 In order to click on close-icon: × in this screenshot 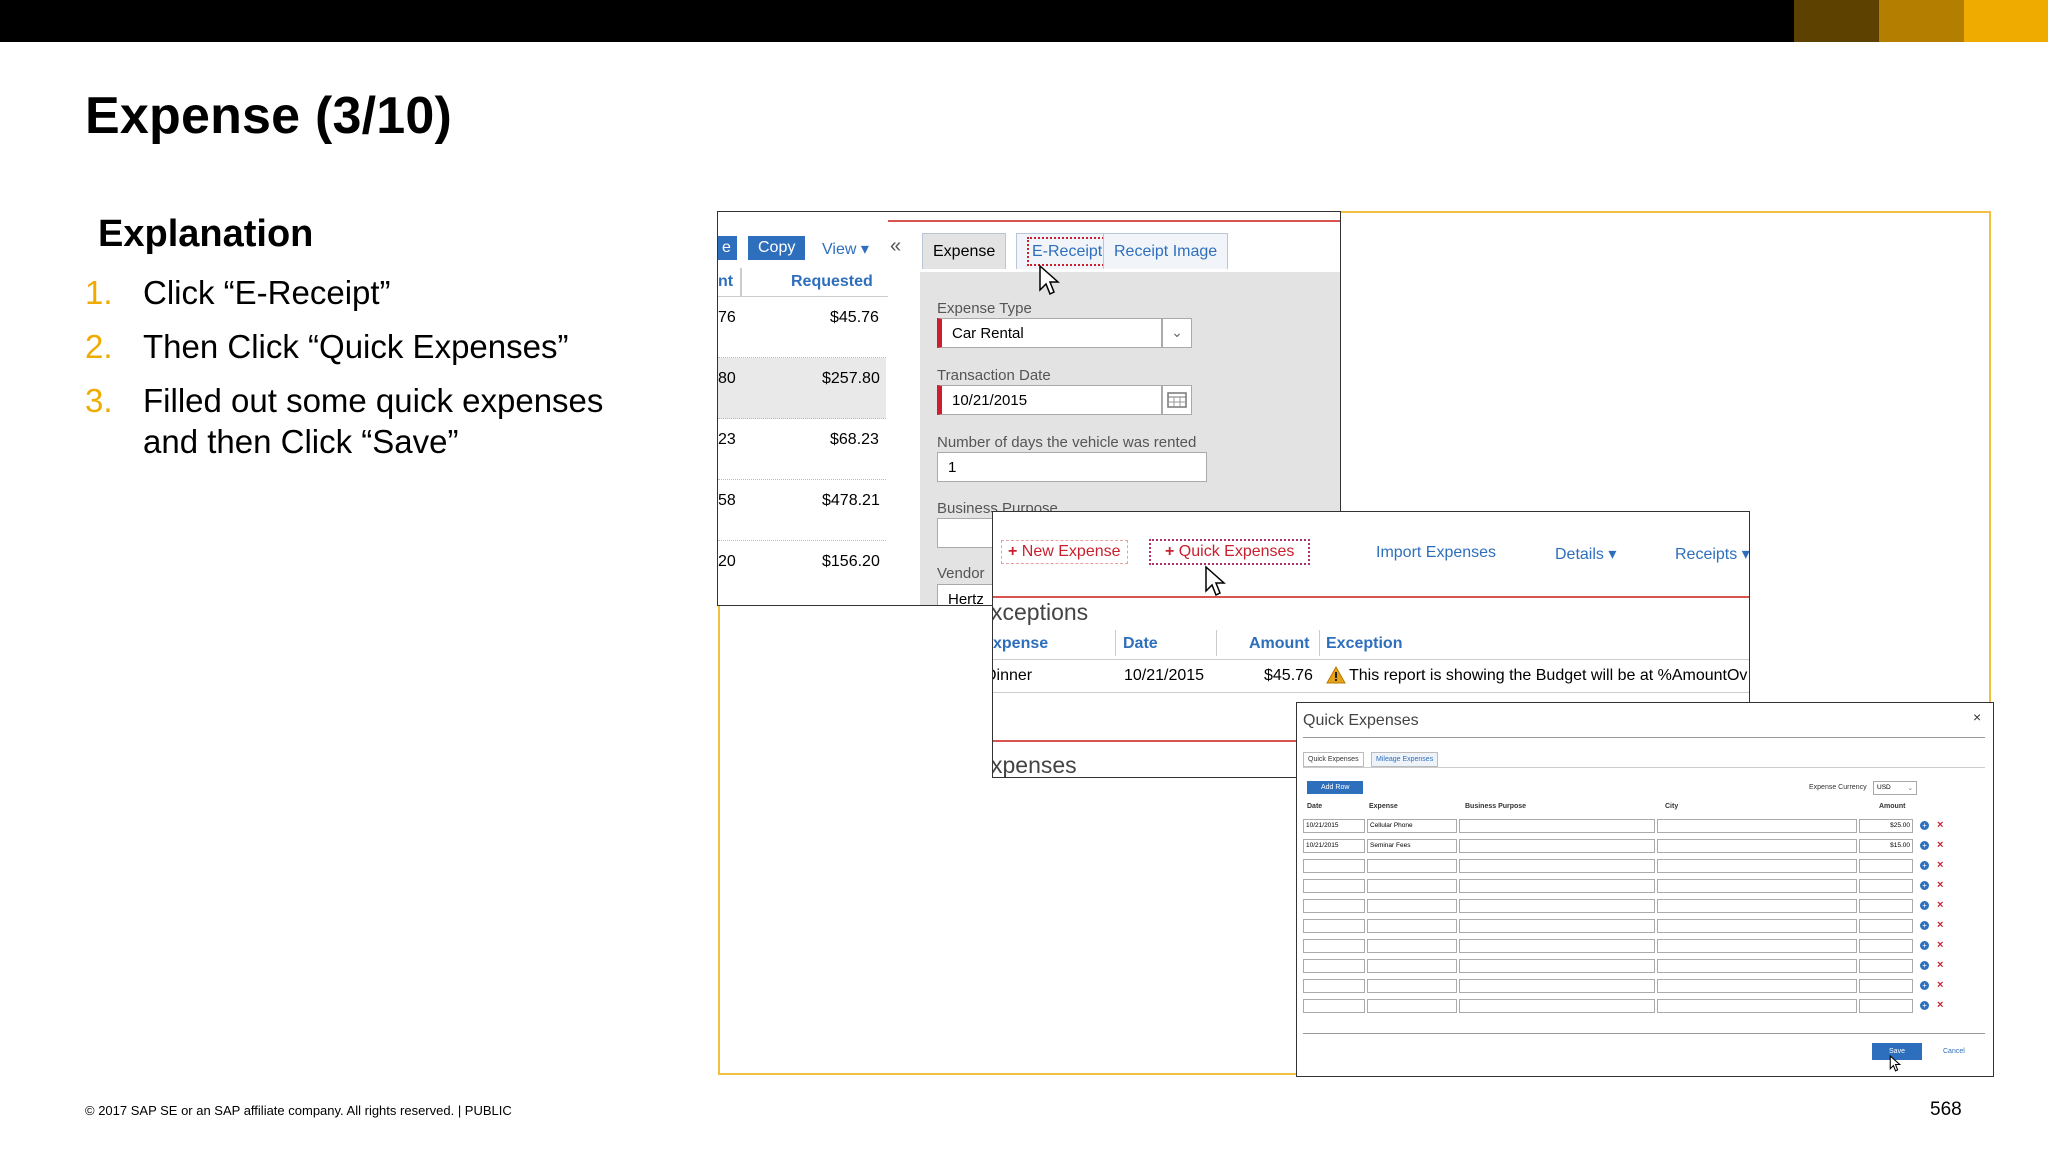, I will do `click(1977, 717)`.